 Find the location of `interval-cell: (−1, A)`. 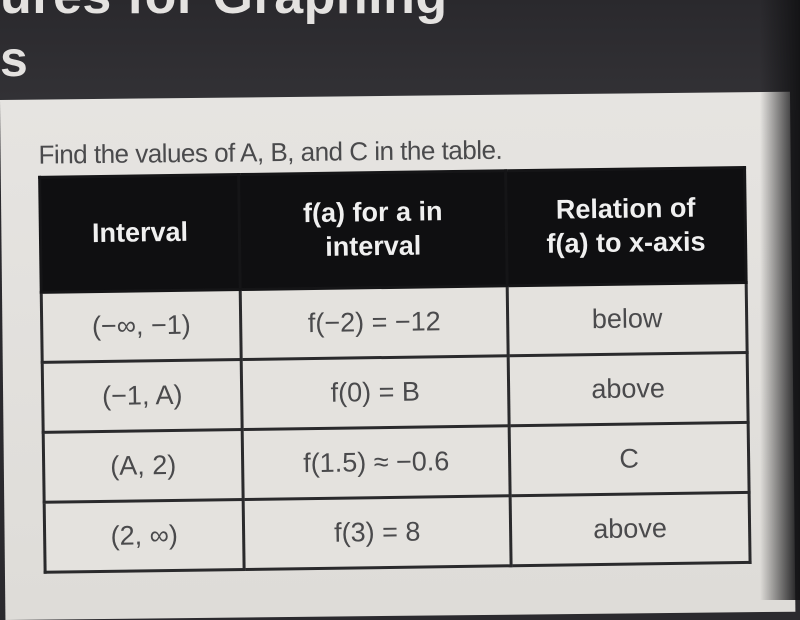

interval-cell: (−1, A) is located at coordinates (142, 396).